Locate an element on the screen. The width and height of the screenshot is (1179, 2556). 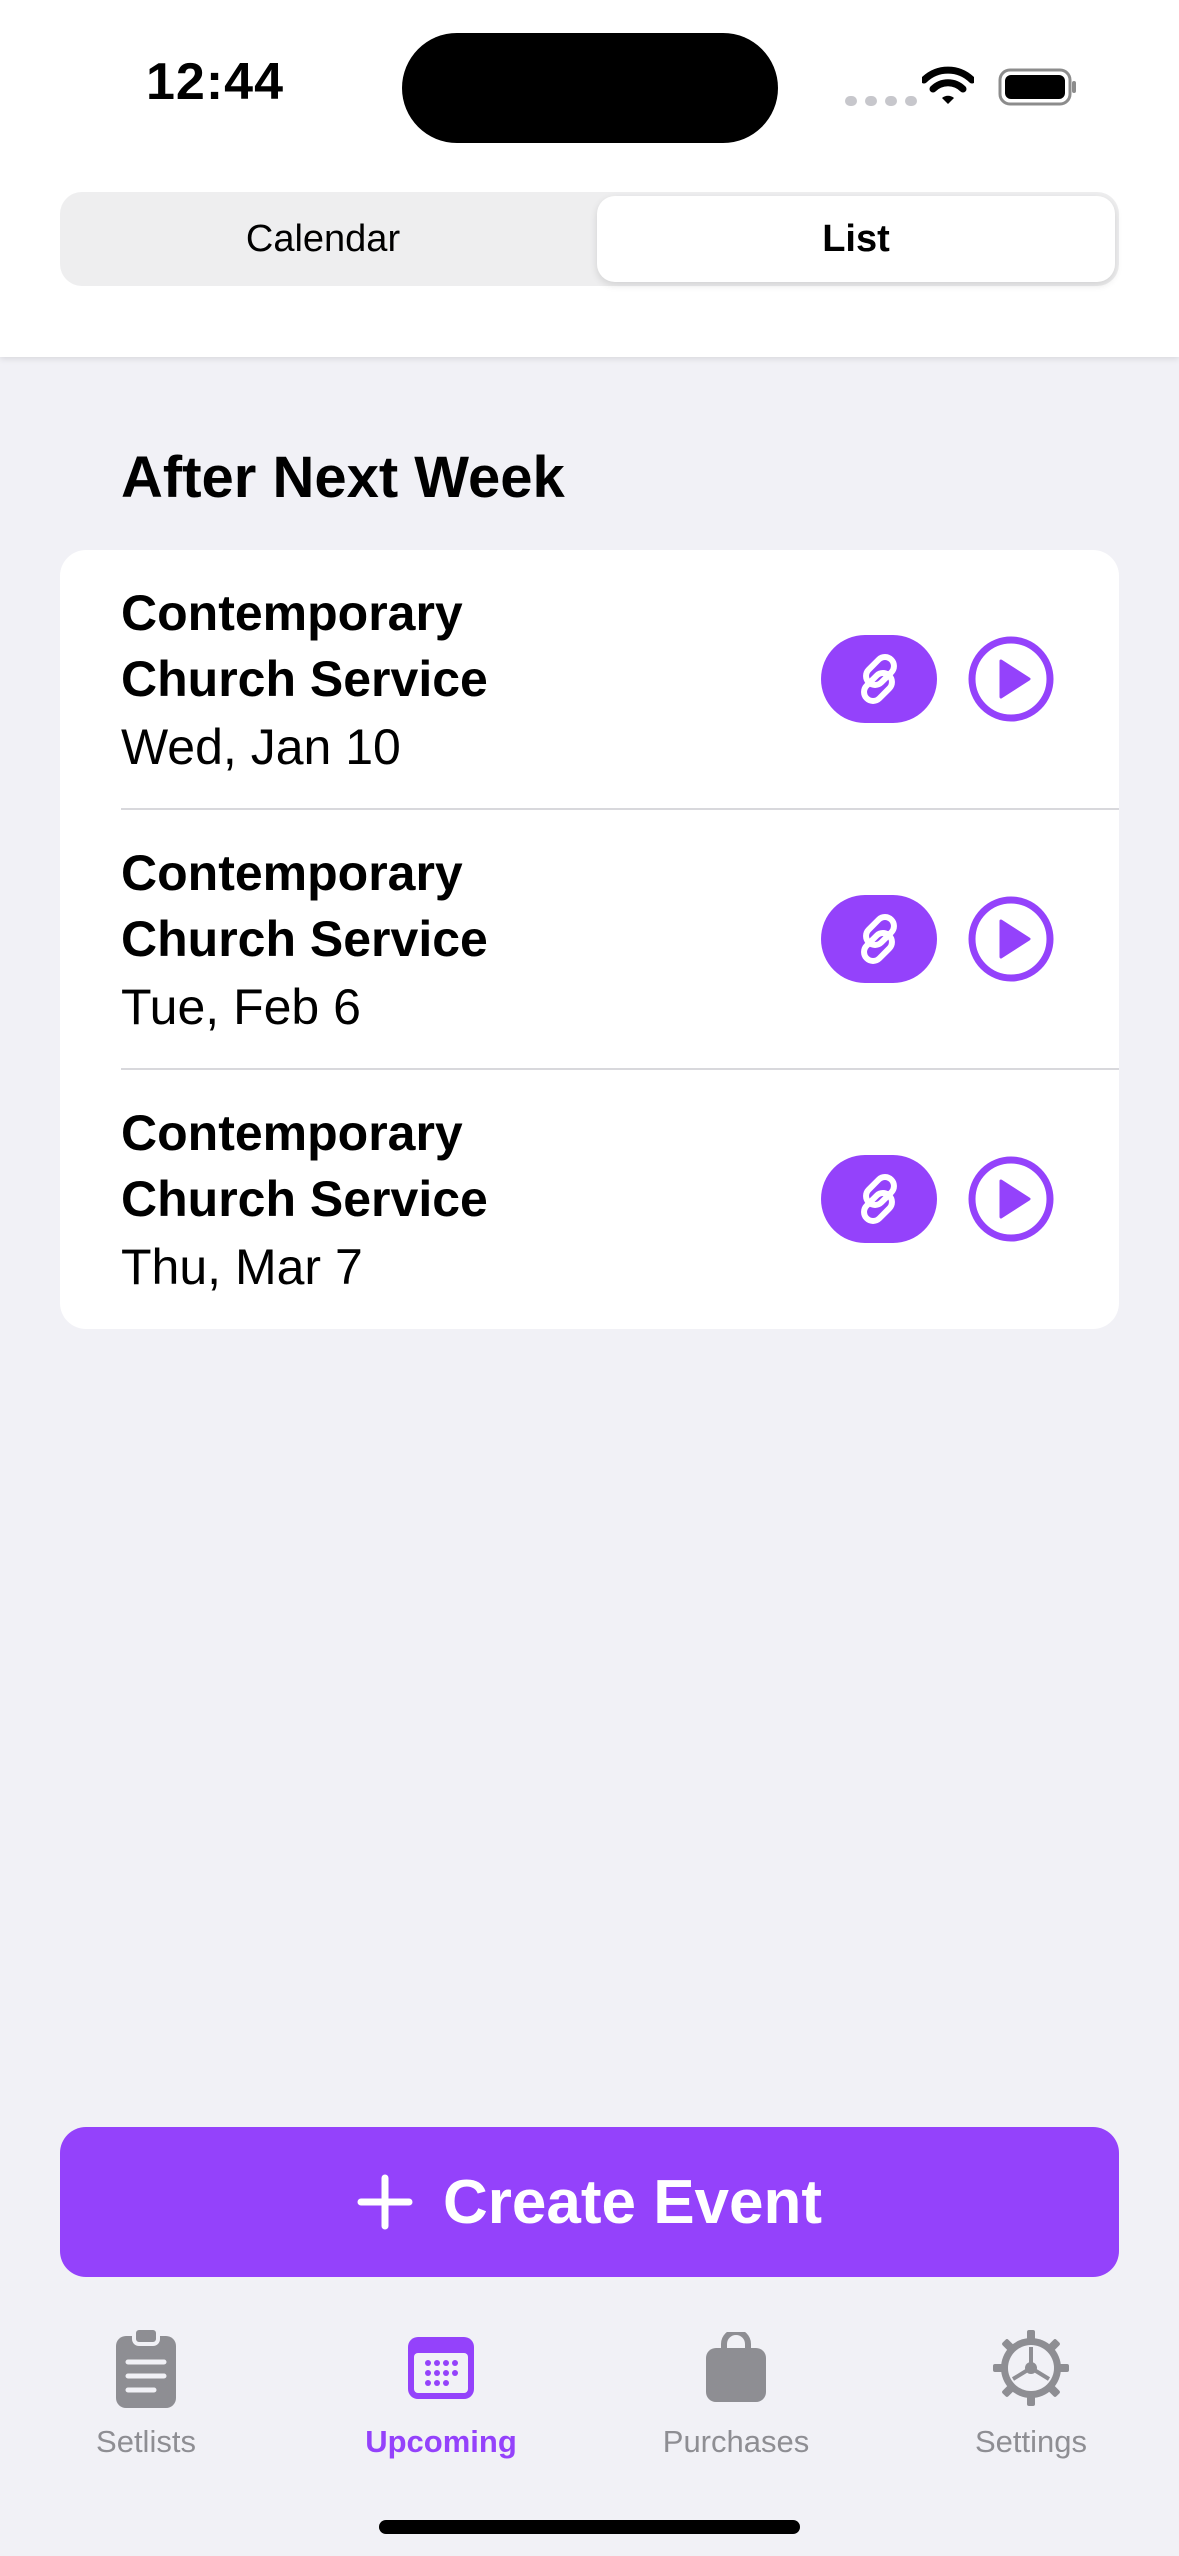
event-row: Contemporary Church Service Wed, Jan 10 is located at coordinates (589, 680).